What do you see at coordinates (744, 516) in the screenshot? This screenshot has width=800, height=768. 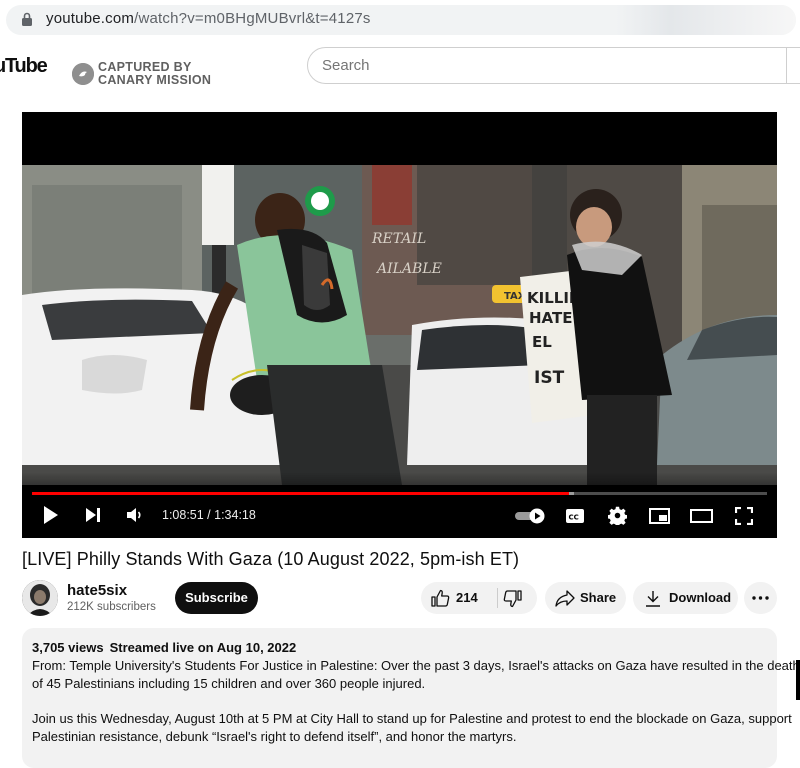 I see `fullscreen-icon` at bounding box center [744, 516].